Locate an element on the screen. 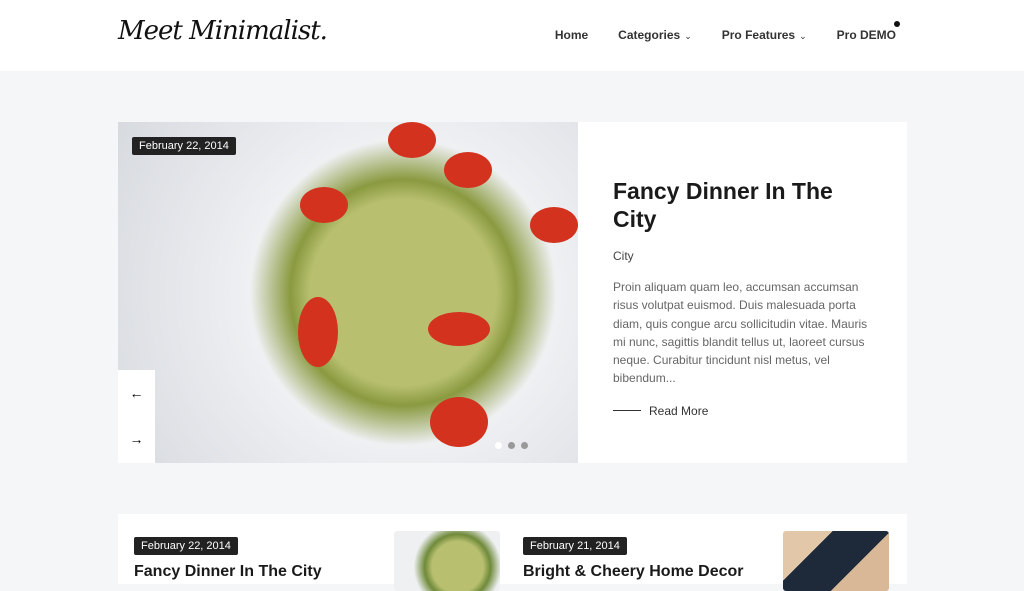 The height and width of the screenshot is (591, 1024). nav-home: Home is located at coordinates (571, 35).